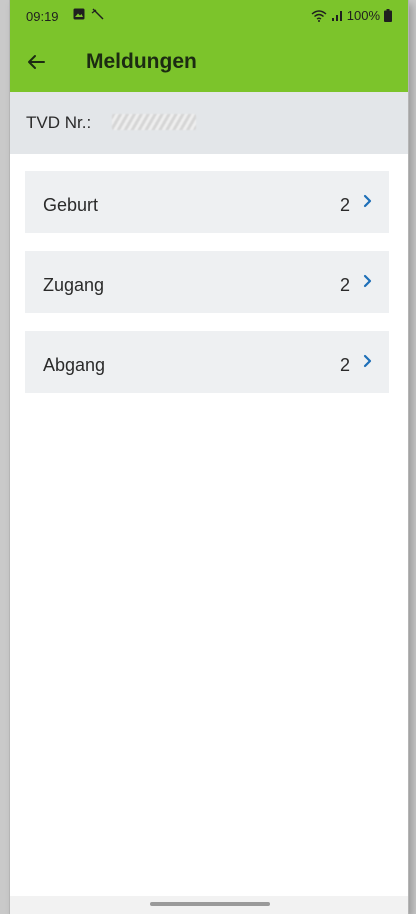 The height and width of the screenshot is (914, 416). I want to click on tvd-header: TVD Nr.:, so click(209, 123).